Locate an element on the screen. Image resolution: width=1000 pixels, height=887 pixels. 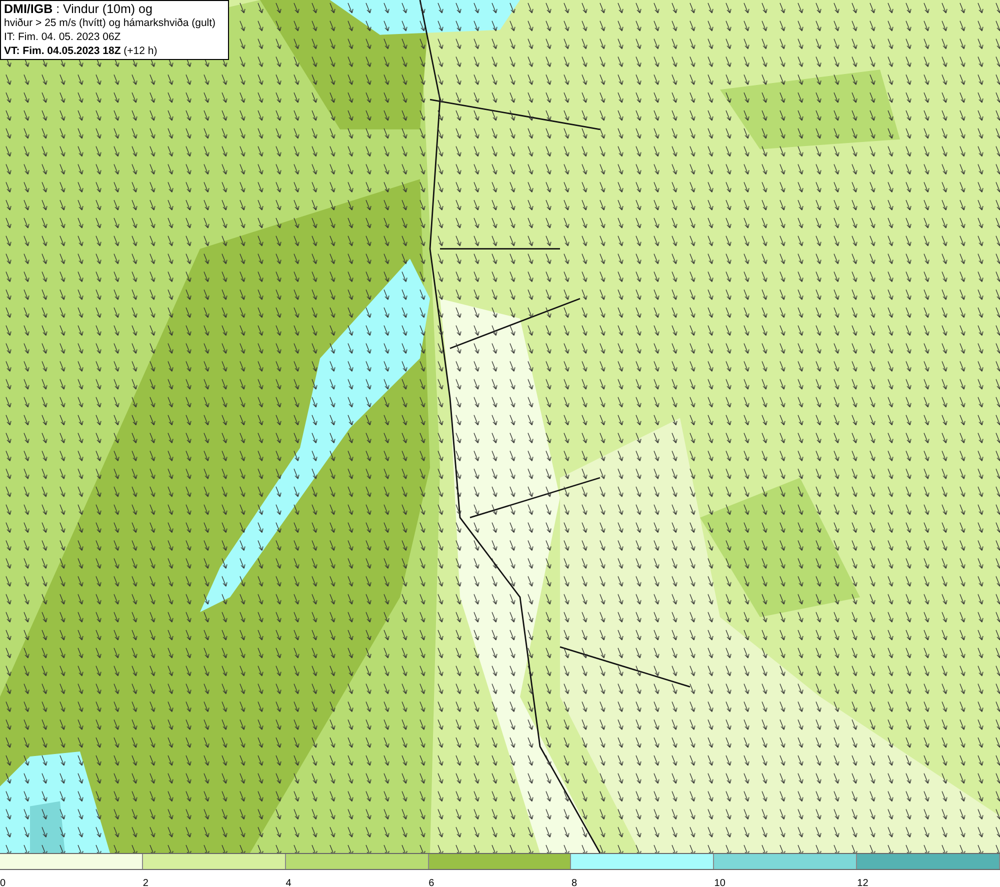
legend-text: VT: Fim. 04.05.2023 18Z (+12 h) is located at coordinates (81, 51).